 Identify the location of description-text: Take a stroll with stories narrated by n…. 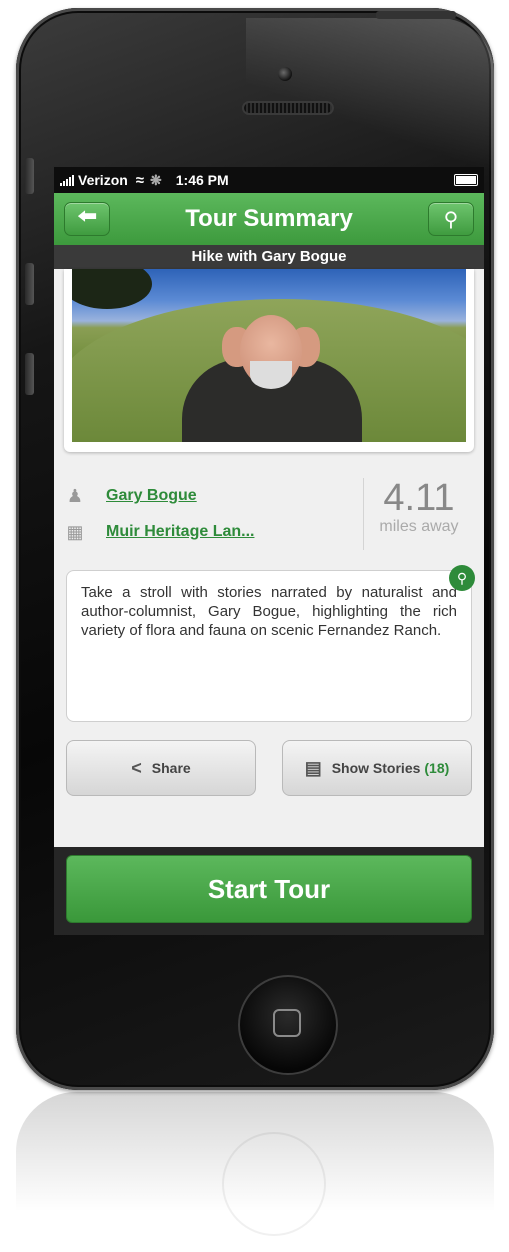
(269, 611).